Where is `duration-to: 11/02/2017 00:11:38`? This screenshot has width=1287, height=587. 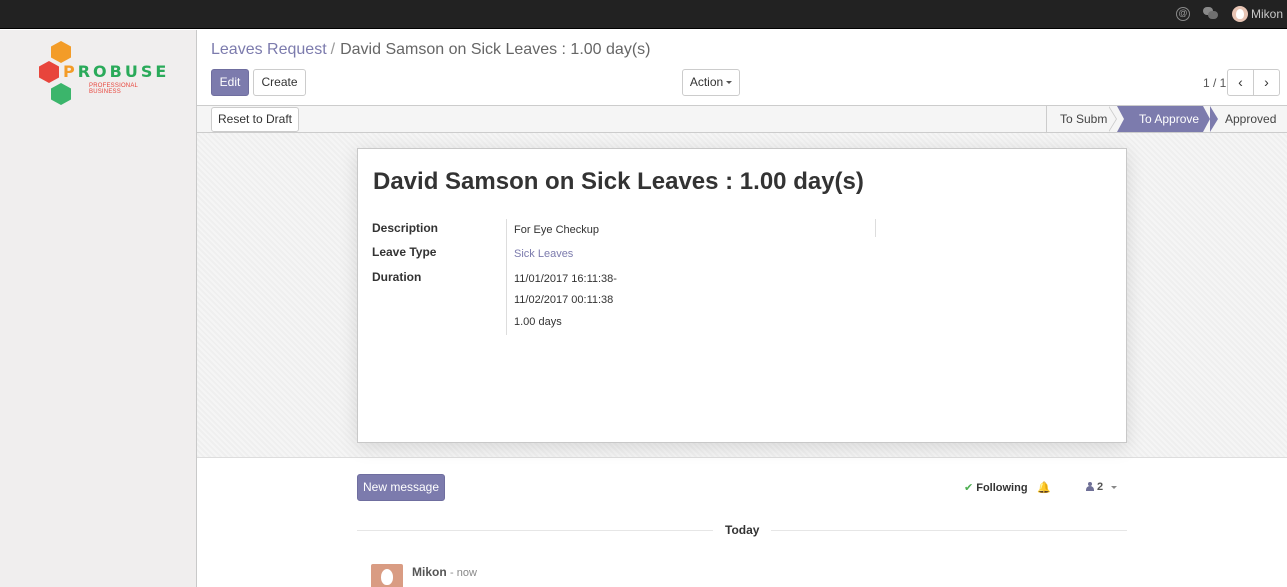 duration-to: 11/02/2017 00:11:38 is located at coordinates (564, 300).